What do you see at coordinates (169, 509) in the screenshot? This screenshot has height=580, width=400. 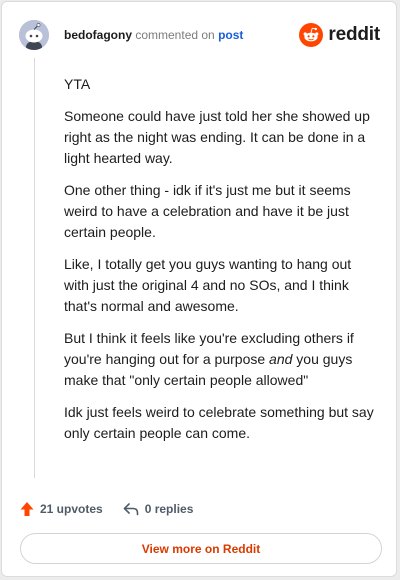 I see `reply-count: 0 replies` at bounding box center [169, 509].